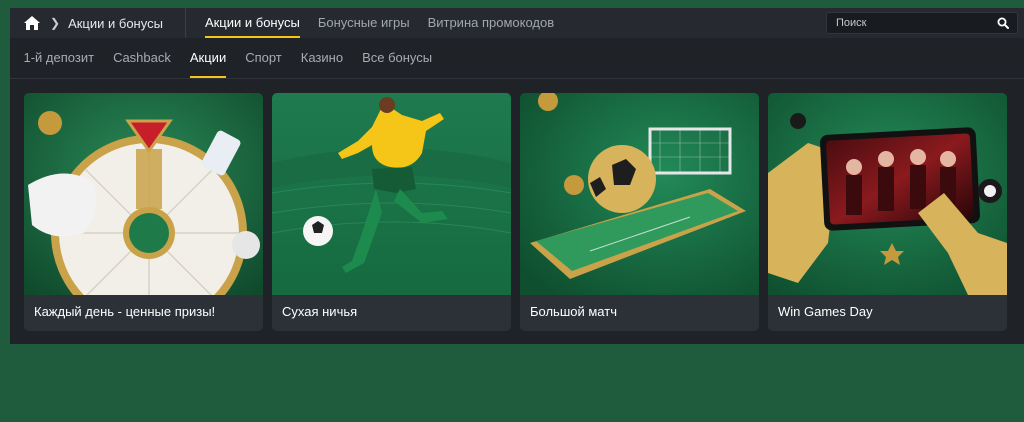 Image resolution: width=1024 pixels, height=422 pixels. I want to click on subtab-cashback: Cashback, so click(142, 58).